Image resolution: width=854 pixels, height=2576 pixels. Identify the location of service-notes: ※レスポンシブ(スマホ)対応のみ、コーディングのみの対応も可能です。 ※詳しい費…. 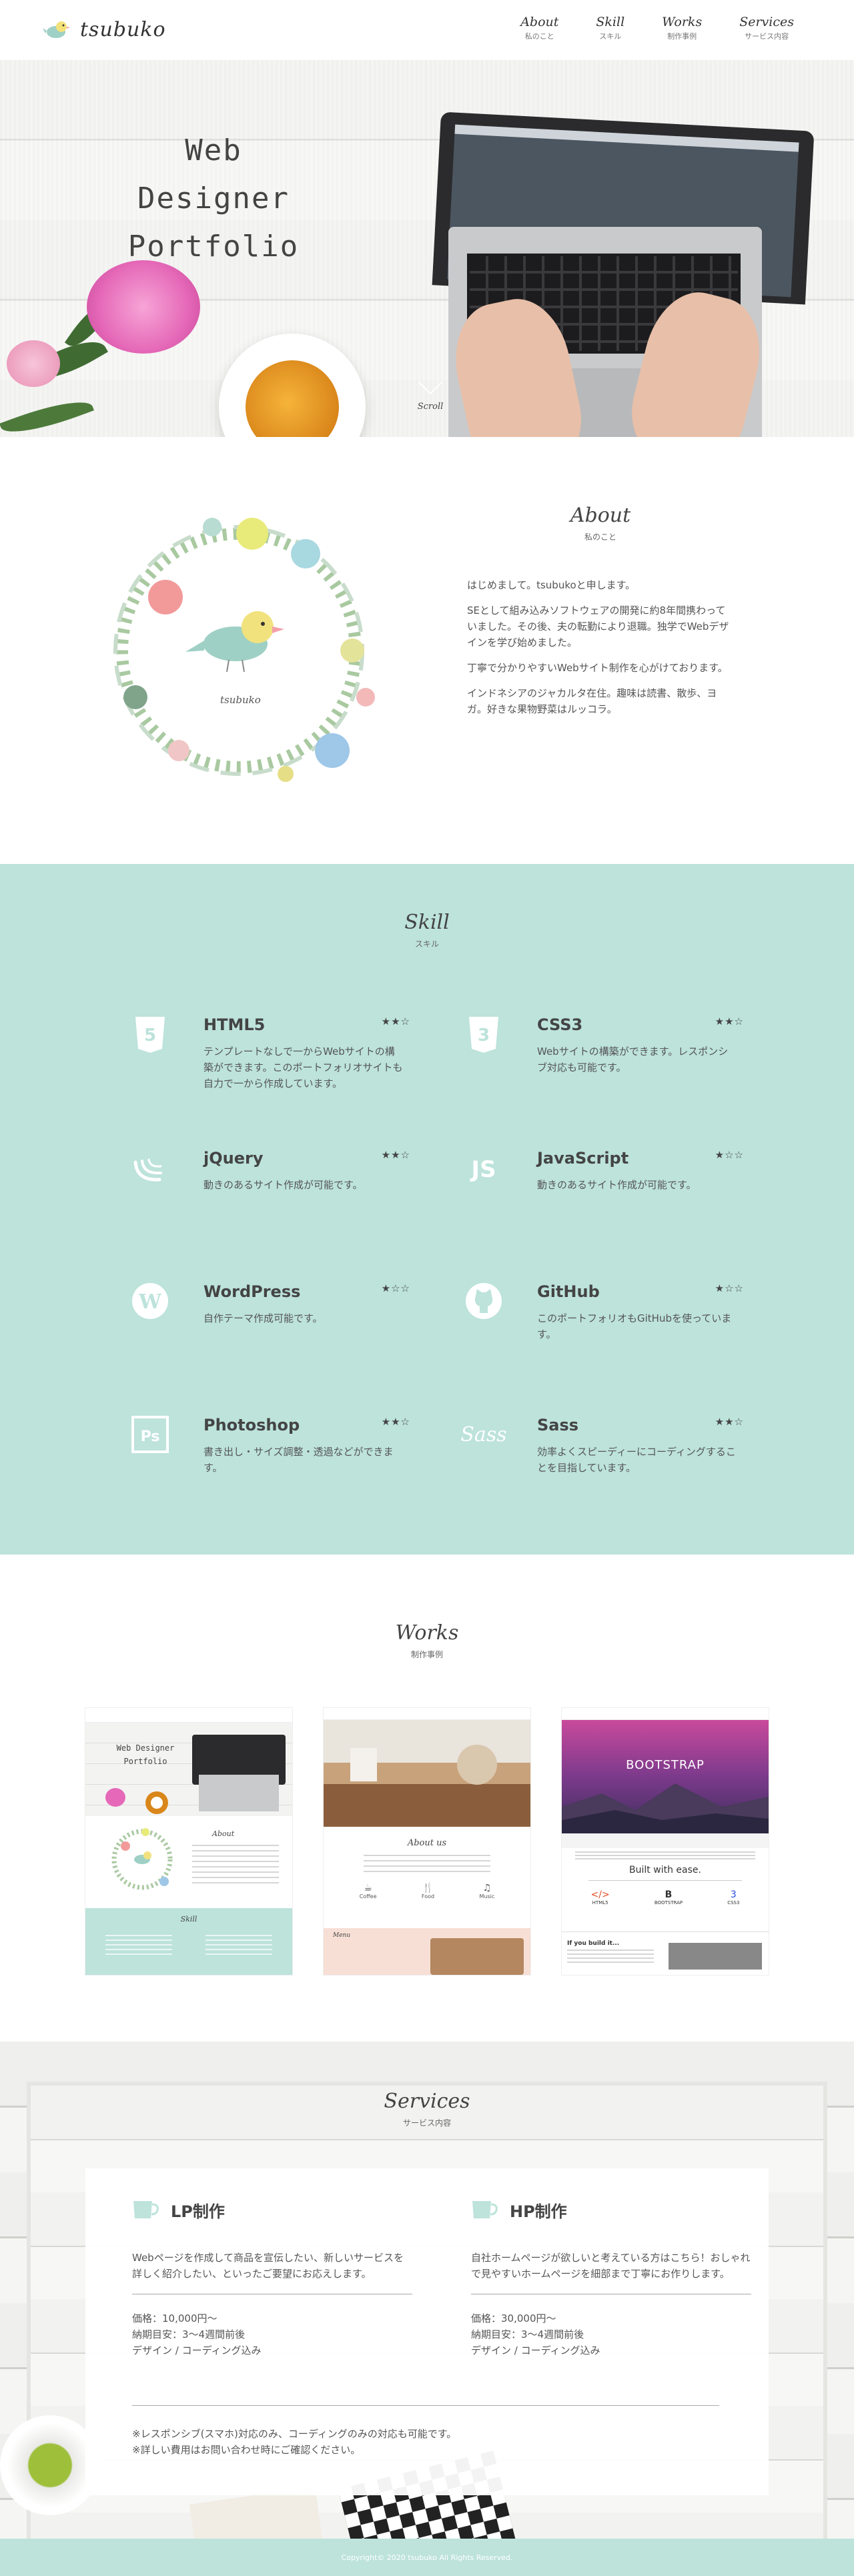
(426, 2431).